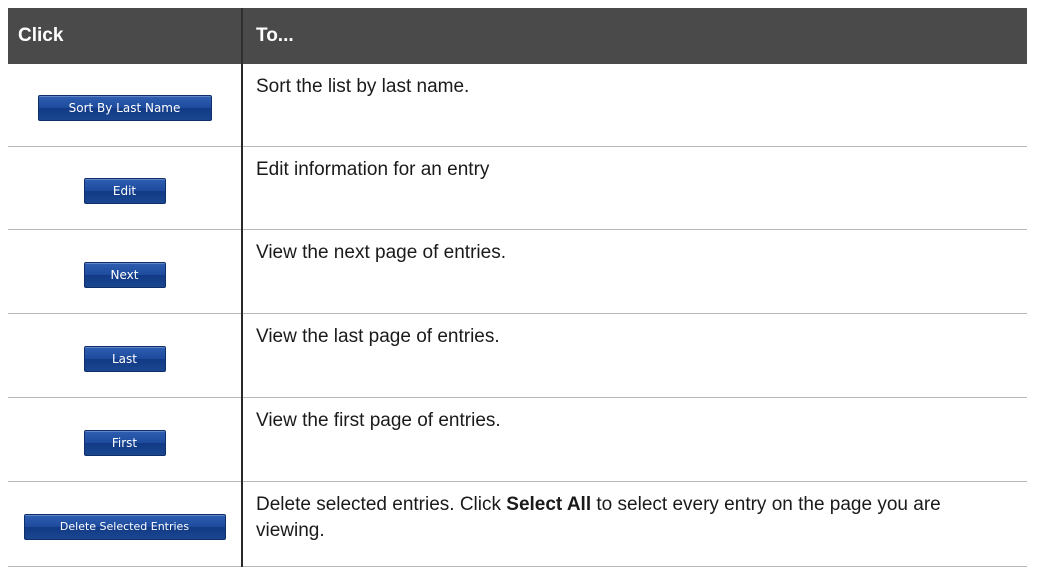 The image size is (1037, 567). I want to click on table-row: Last View the last page of entries., so click(517, 355).